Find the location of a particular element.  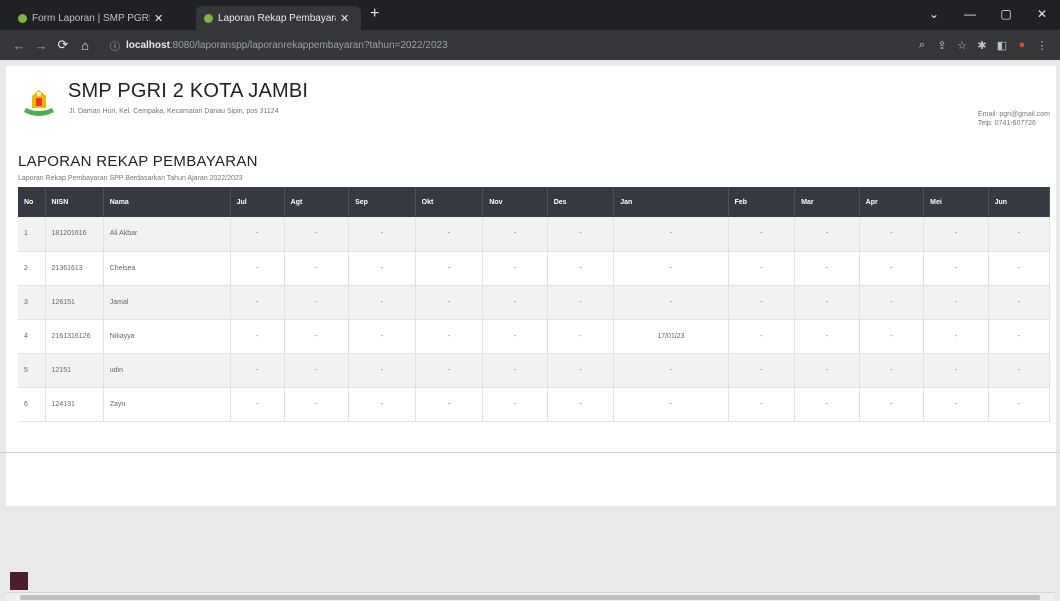

extensions-icon: ✱ is located at coordinates (982, 45).